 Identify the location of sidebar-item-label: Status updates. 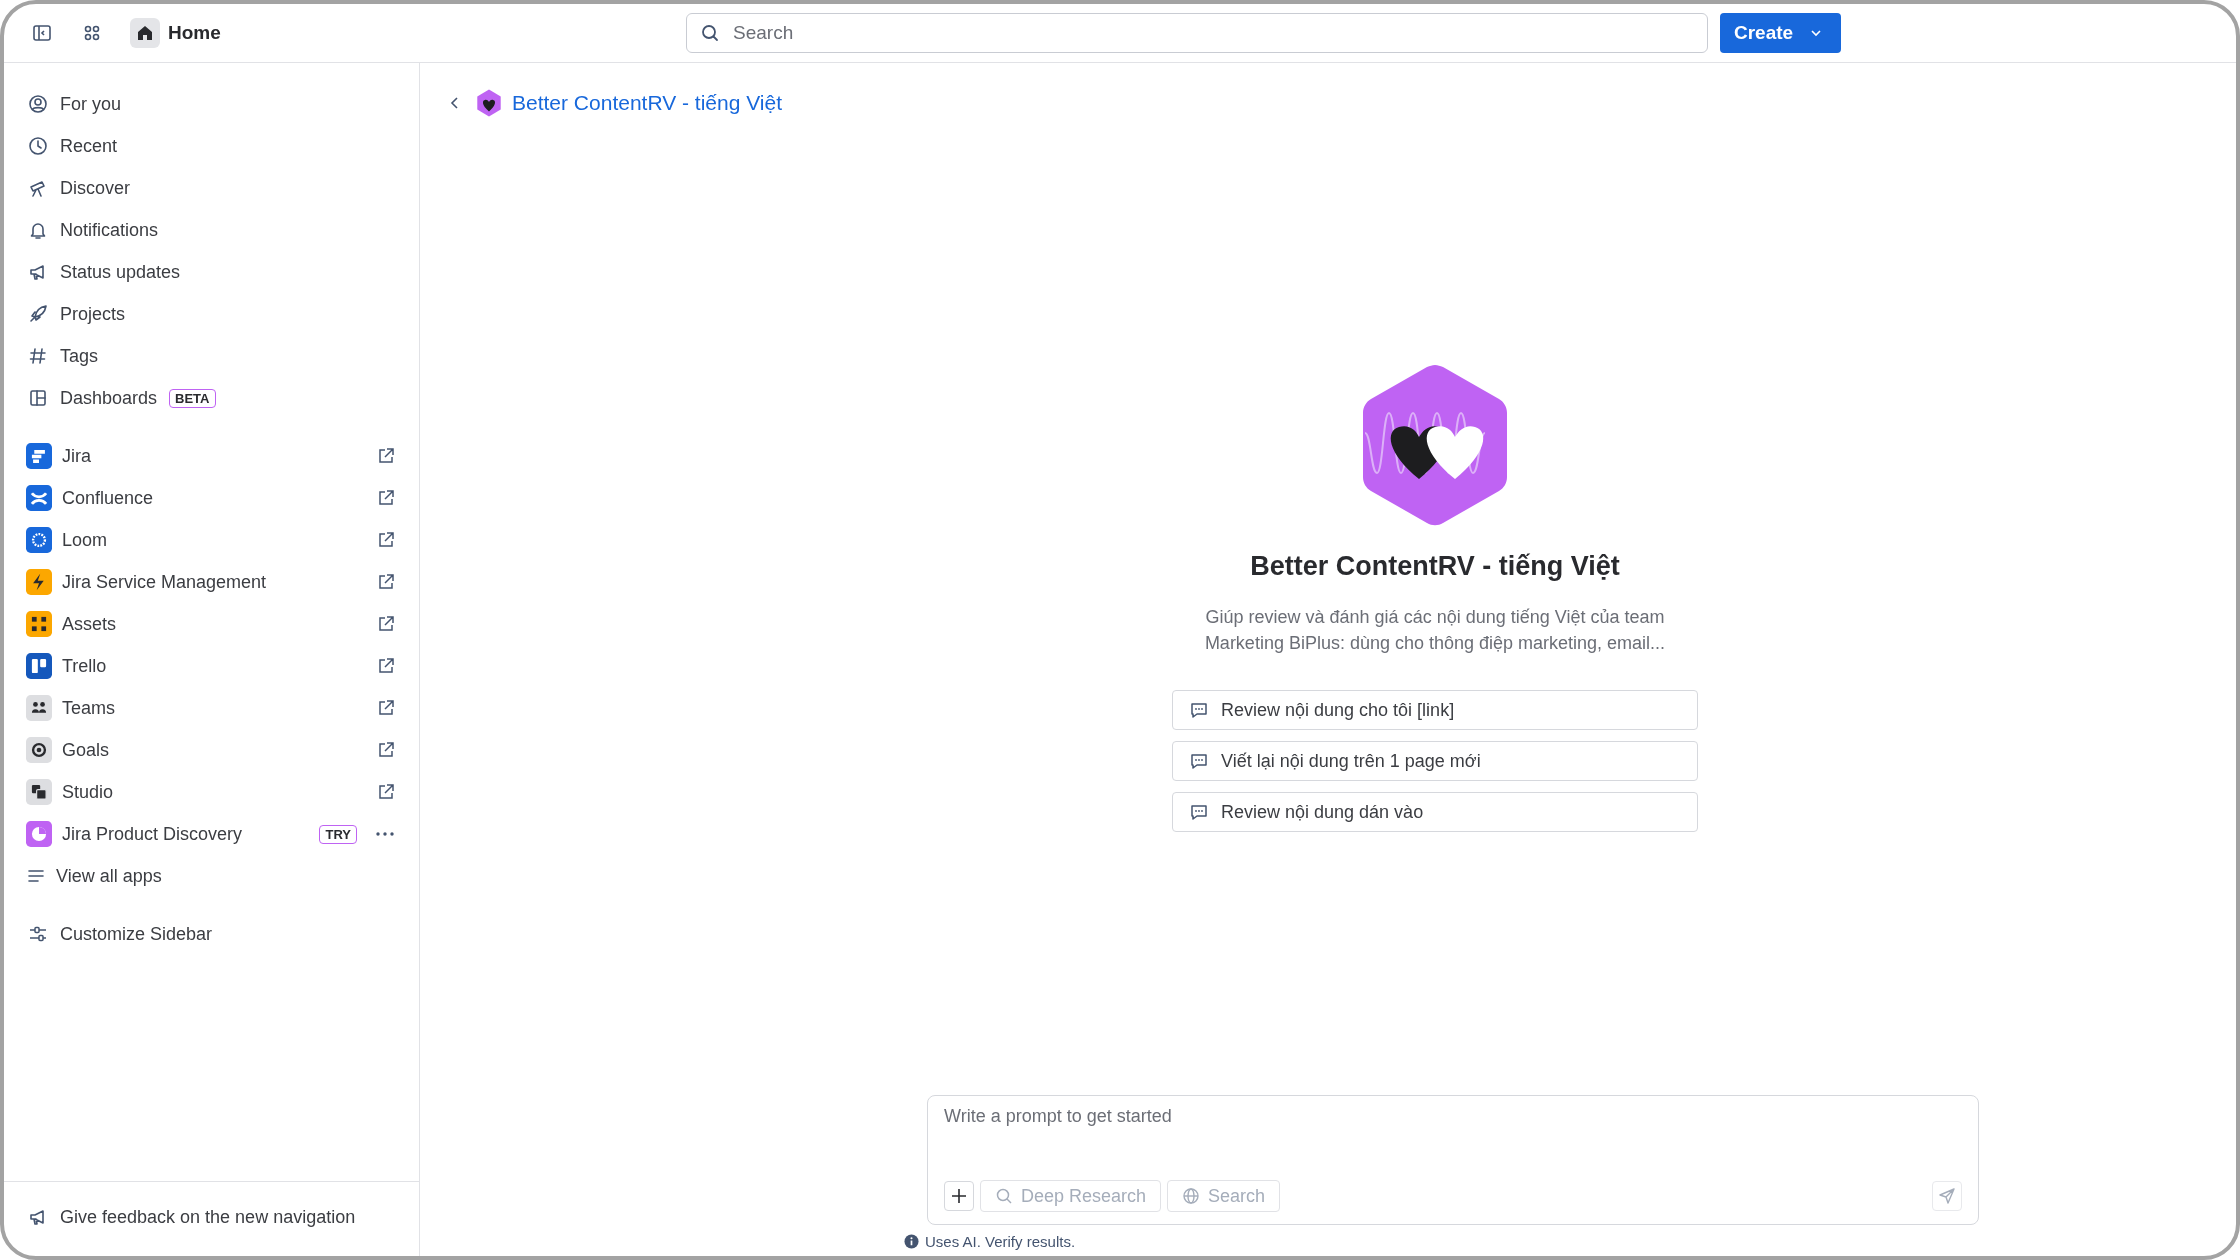
(120, 272).